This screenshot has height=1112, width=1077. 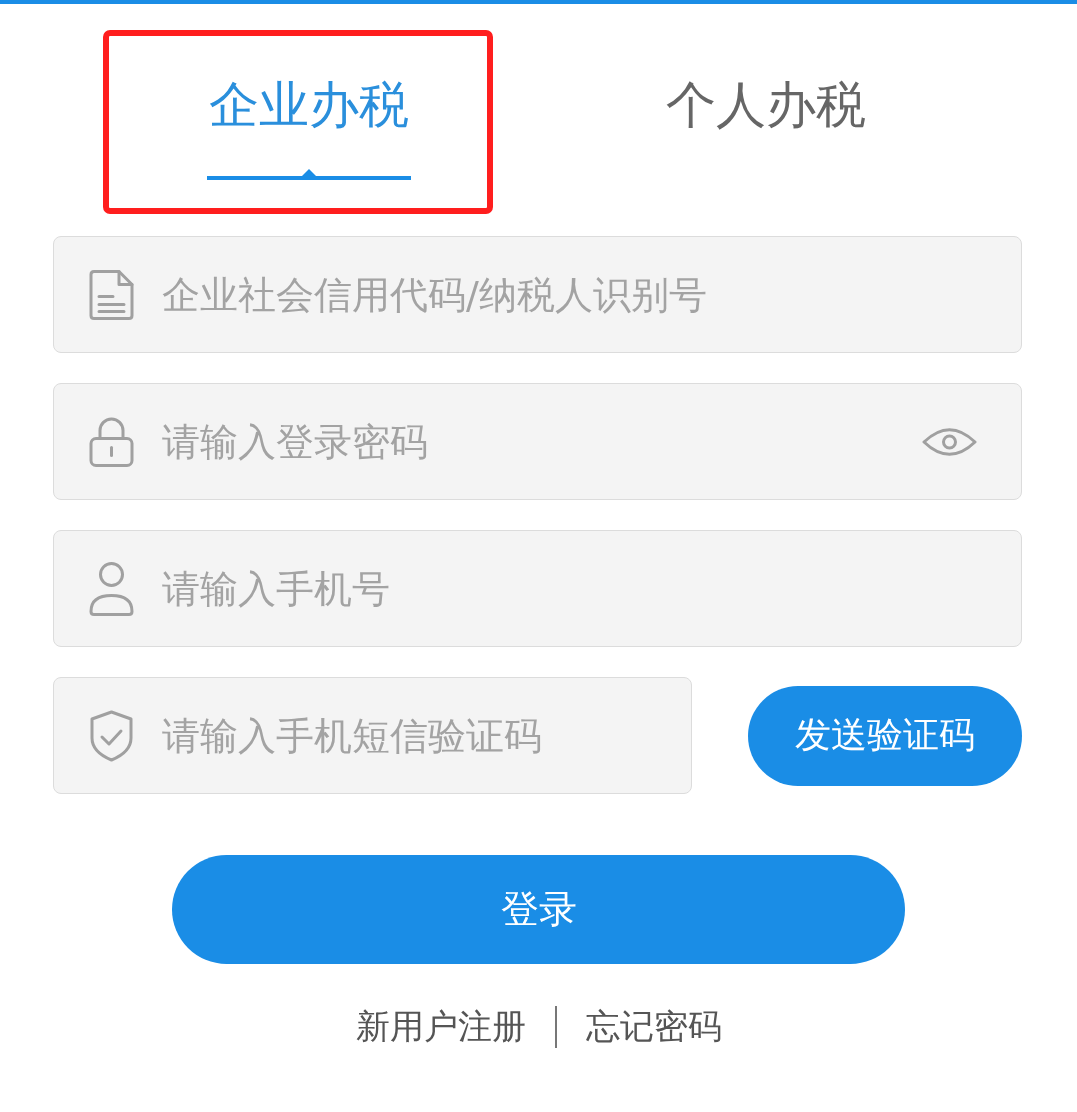 I want to click on tab: 企业办税, so click(x=308, y=107).